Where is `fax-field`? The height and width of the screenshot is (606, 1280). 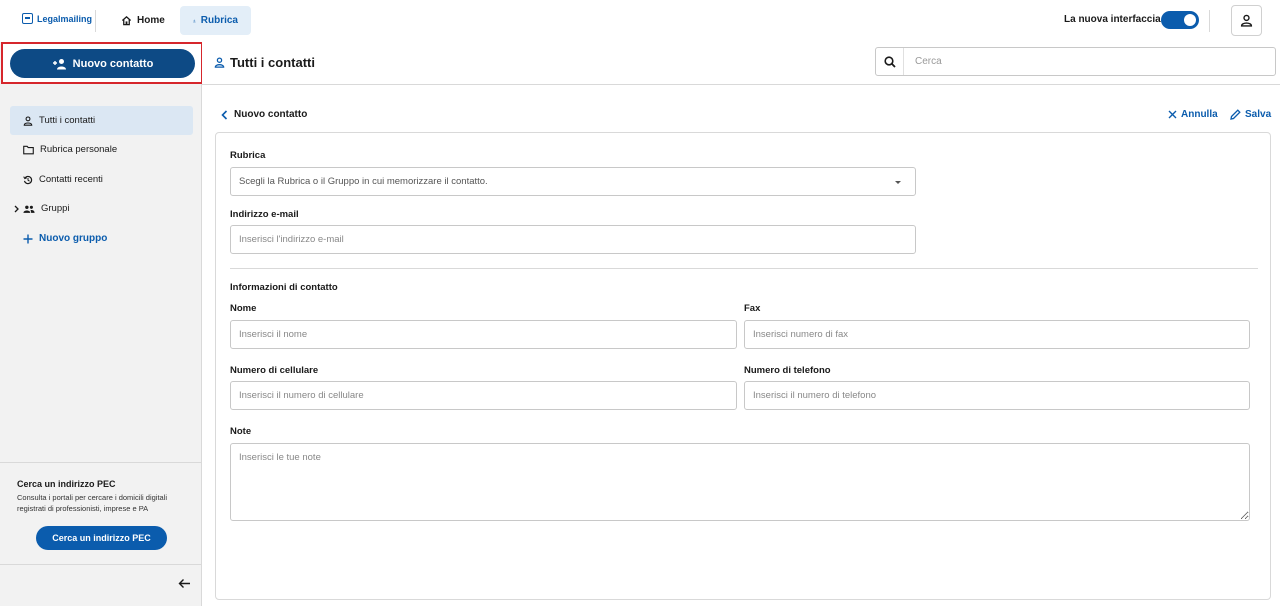 fax-field is located at coordinates (997, 334).